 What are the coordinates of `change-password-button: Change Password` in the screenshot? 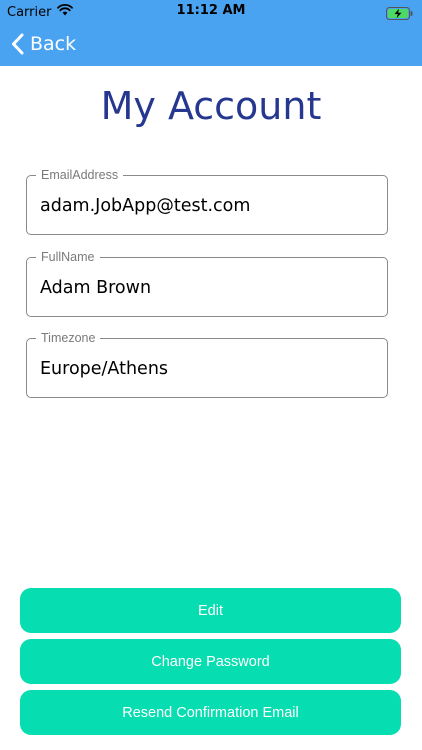 It's located at (210, 661).